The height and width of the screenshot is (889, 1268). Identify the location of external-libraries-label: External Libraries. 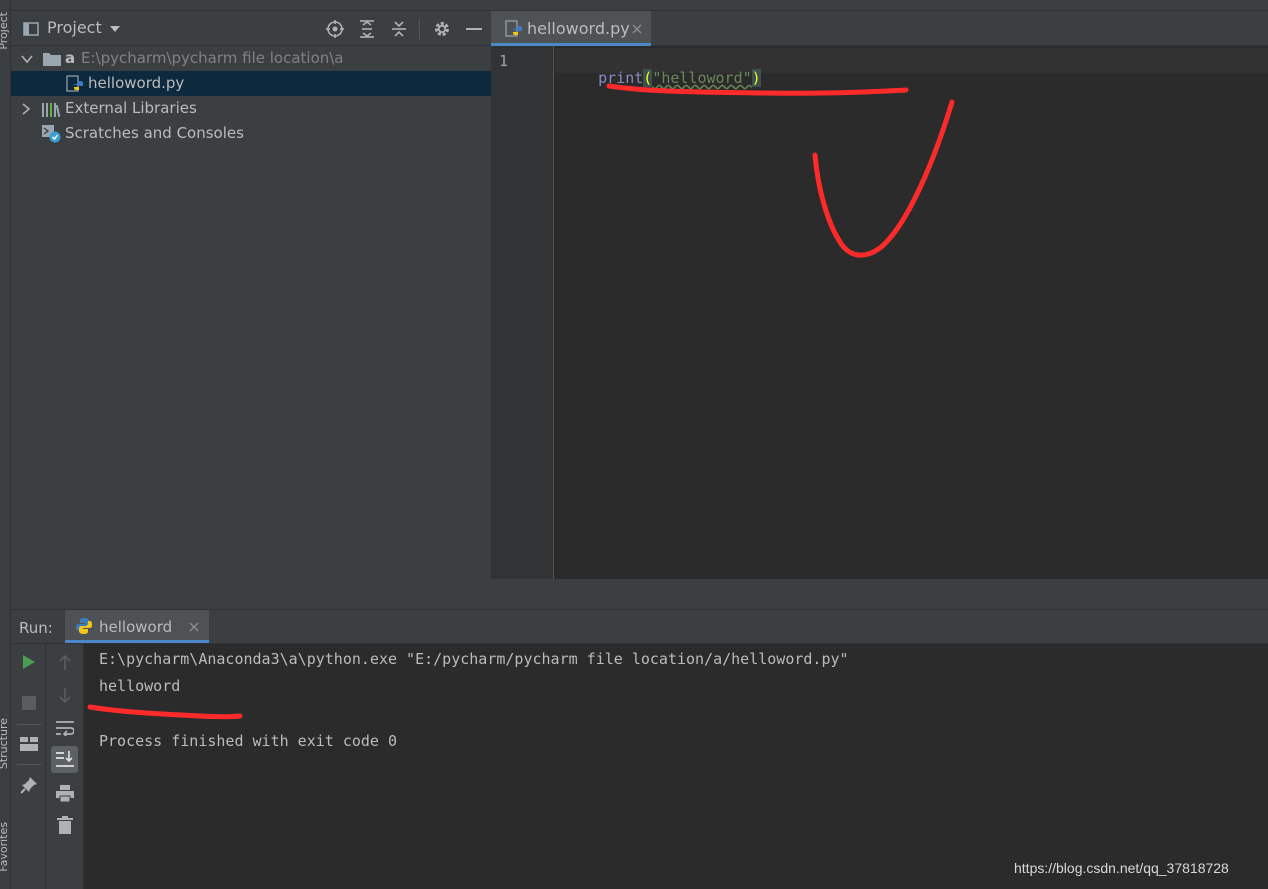
(131, 108).